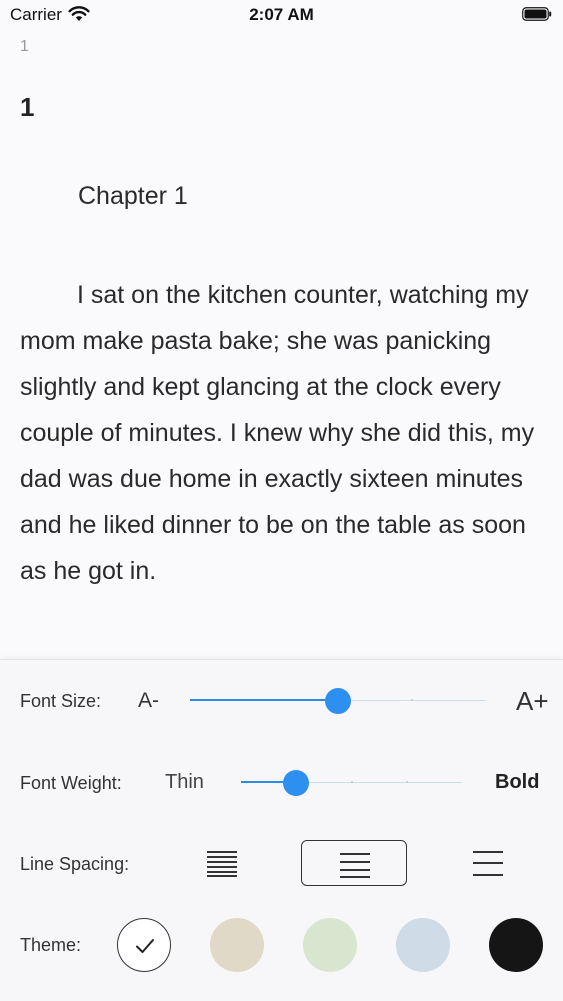 Image resolution: width=563 pixels, height=1001 pixels. I want to click on line-spacing-compact-button, so click(222, 863).